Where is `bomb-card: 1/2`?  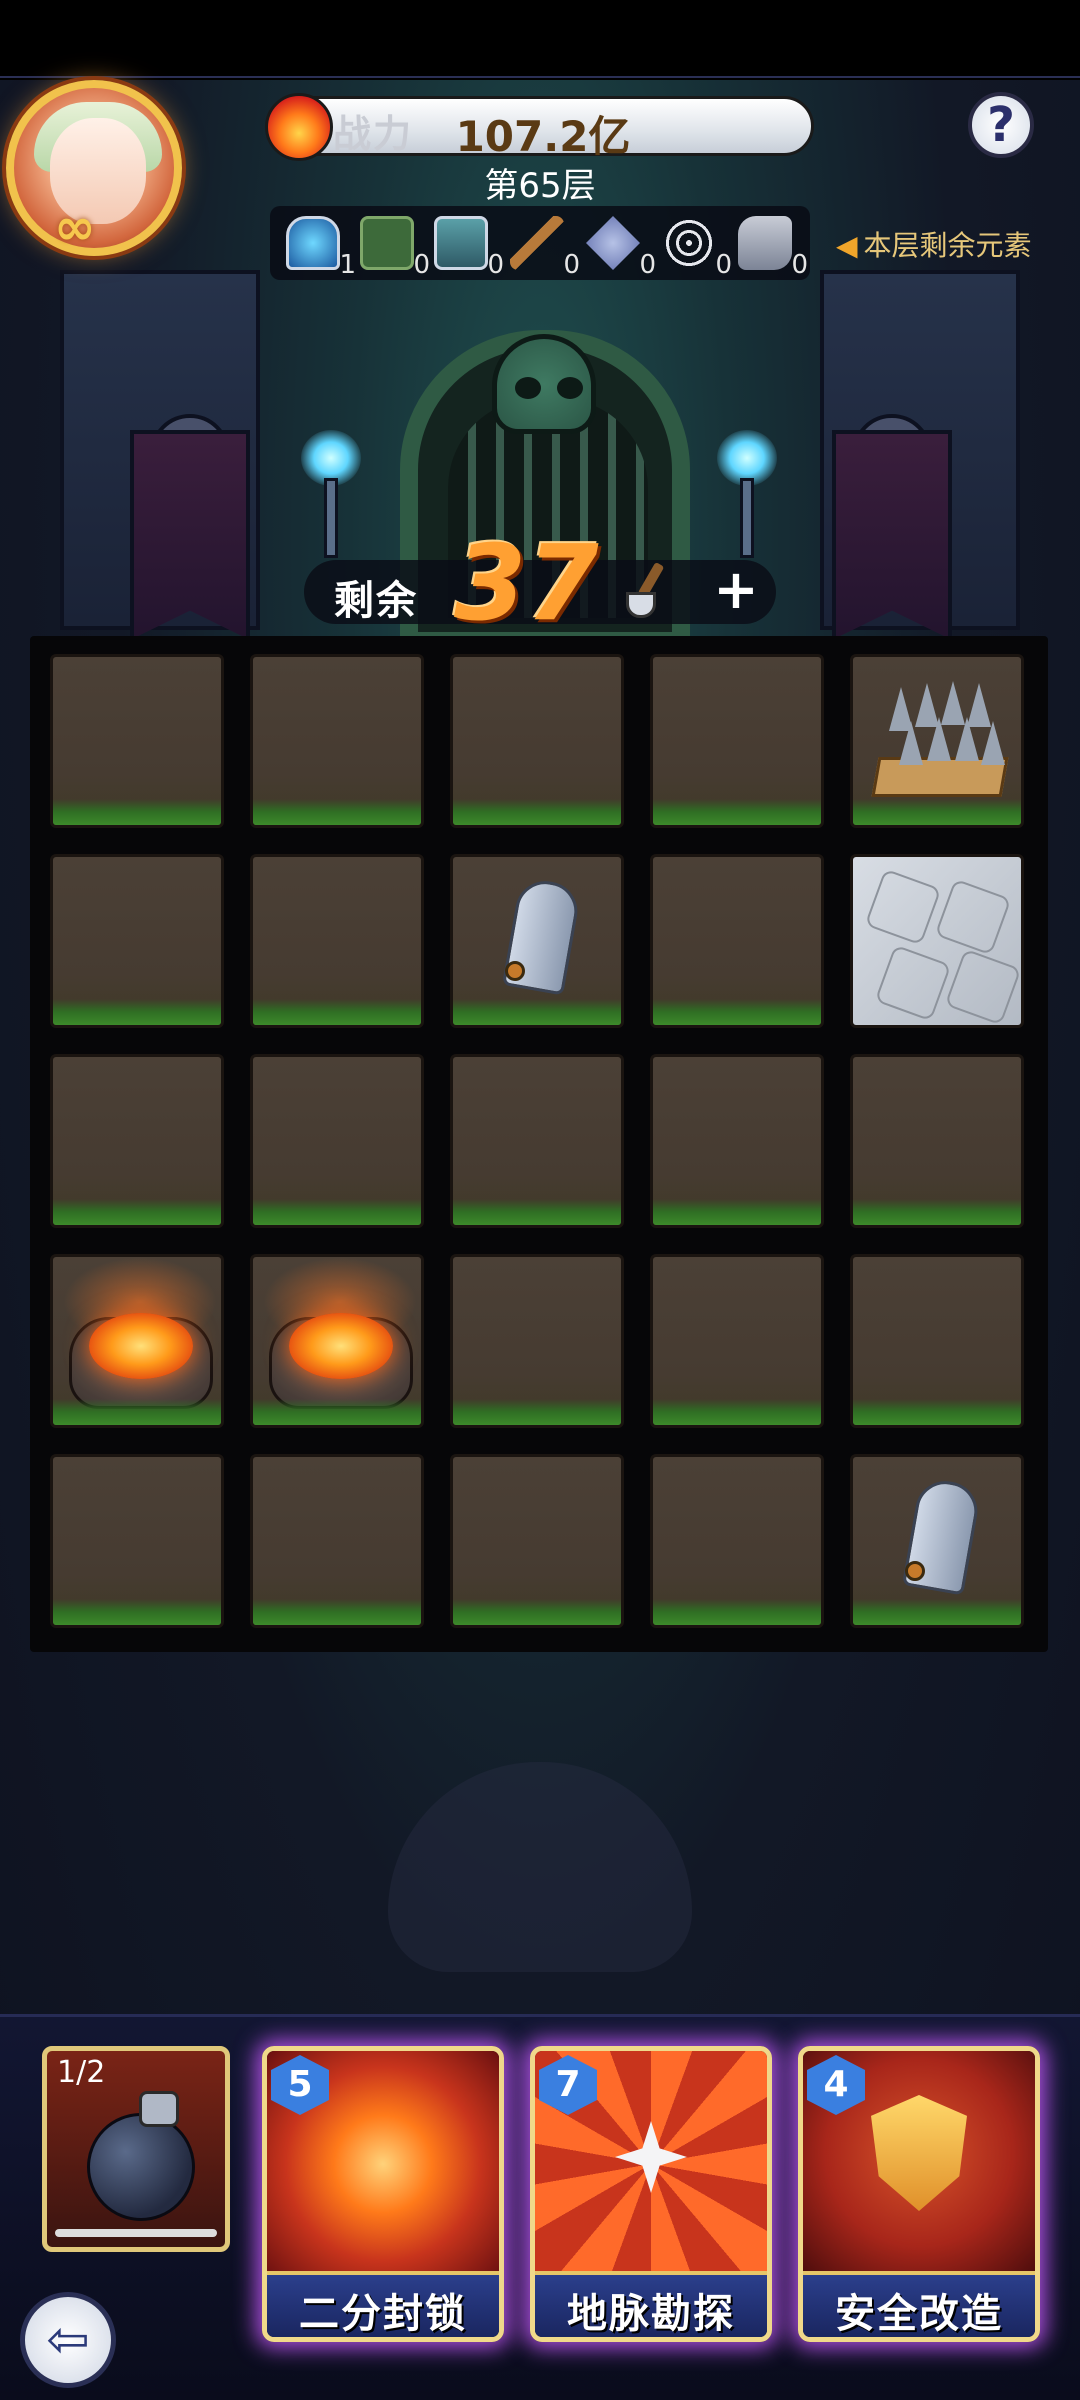
bomb-card: 1/2 is located at coordinates (136, 2149).